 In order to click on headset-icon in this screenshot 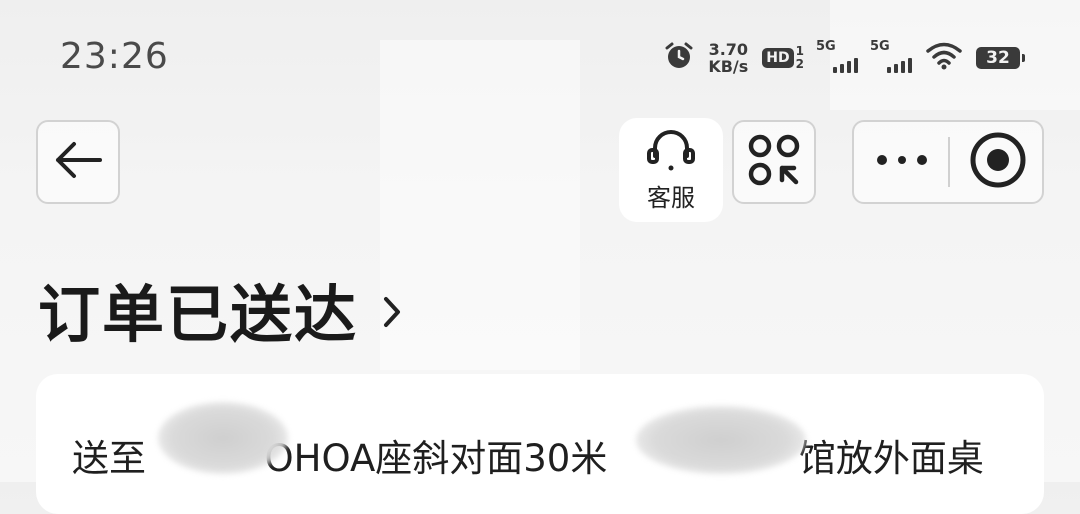, I will do `click(671, 152)`.